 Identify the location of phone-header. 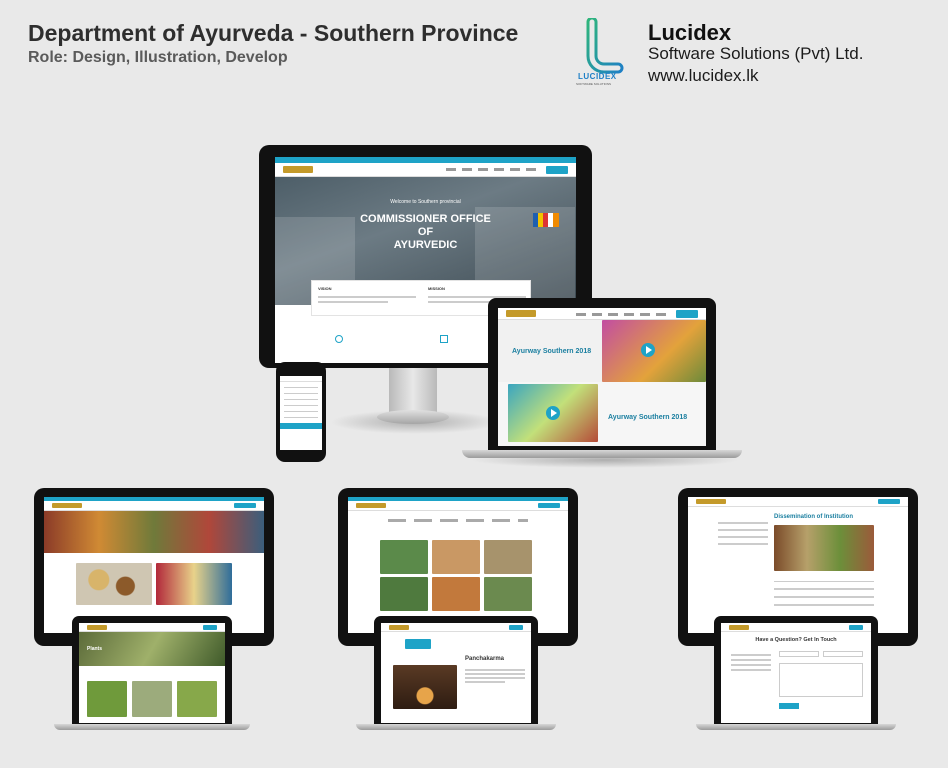
(301, 379).